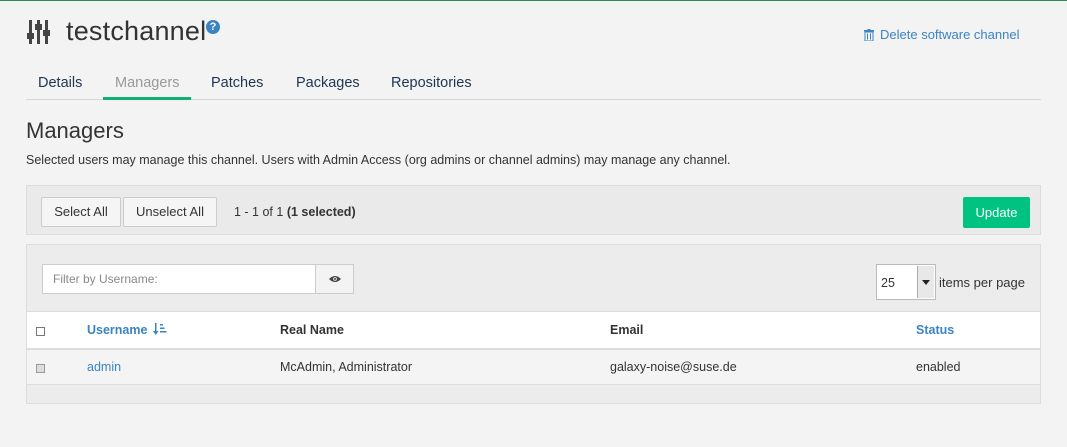 This screenshot has width=1067, height=447. Describe the element at coordinates (39, 32) in the screenshot. I see `channel-icon` at that location.